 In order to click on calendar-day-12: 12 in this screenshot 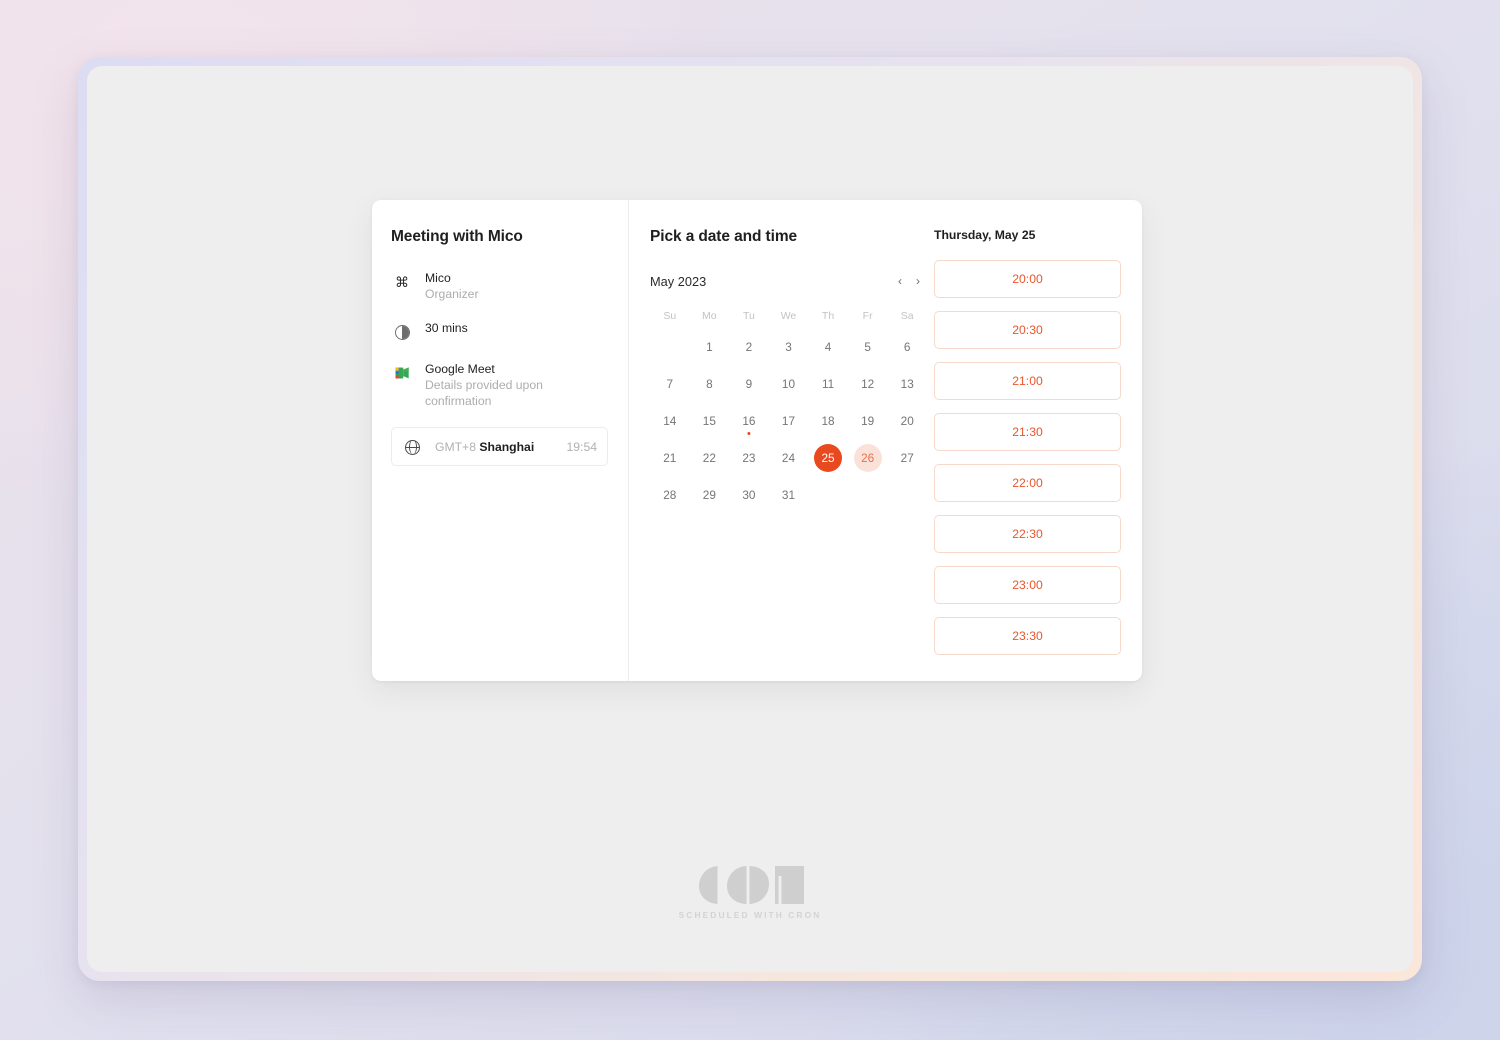, I will do `click(868, 384)`.